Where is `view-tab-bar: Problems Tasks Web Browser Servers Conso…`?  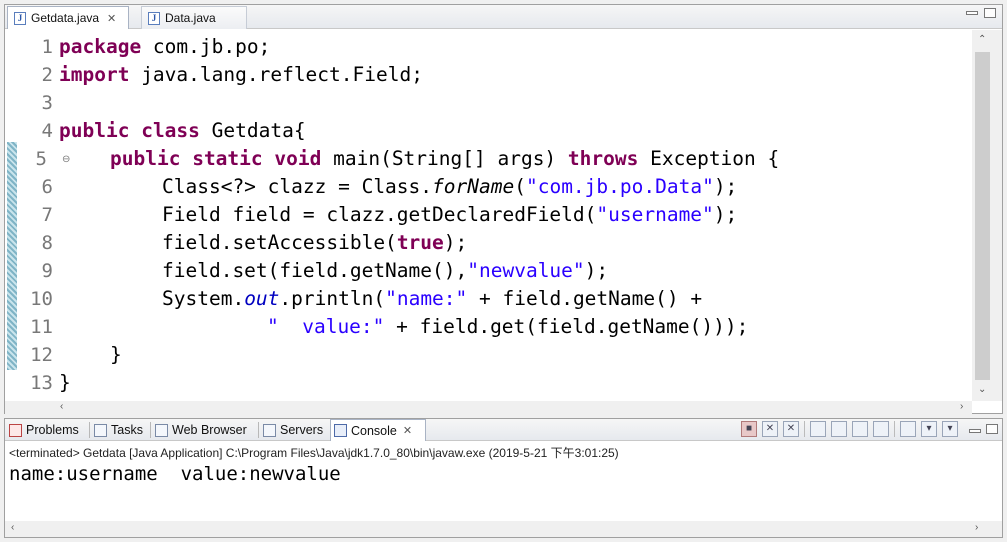
view-tab-bar: Problems Tasks Web Browser Servers Conso… is located at coordinates (503, 430).